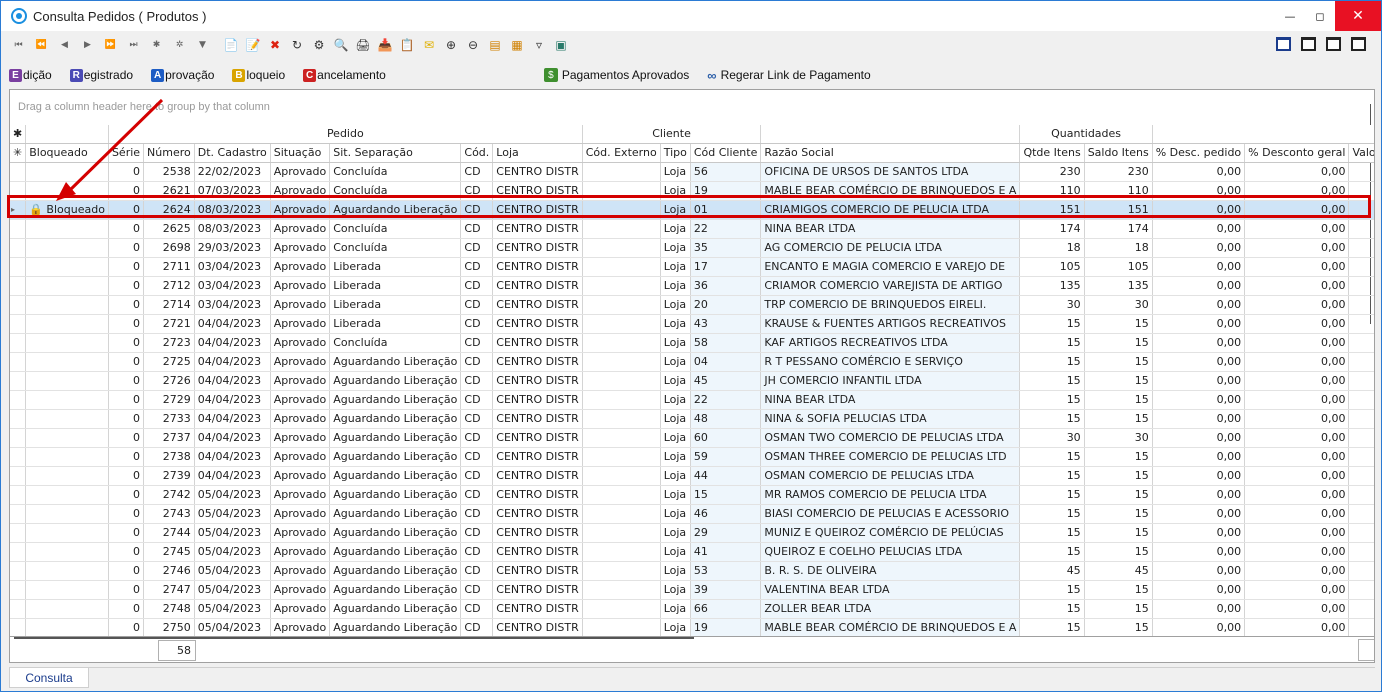 Image resolution: width=1382 pixels, height=692 pixels. Describe the element at coordinates (232, 153) in the screenshot. I see `column-header: Dt. Cadastro` at that location.